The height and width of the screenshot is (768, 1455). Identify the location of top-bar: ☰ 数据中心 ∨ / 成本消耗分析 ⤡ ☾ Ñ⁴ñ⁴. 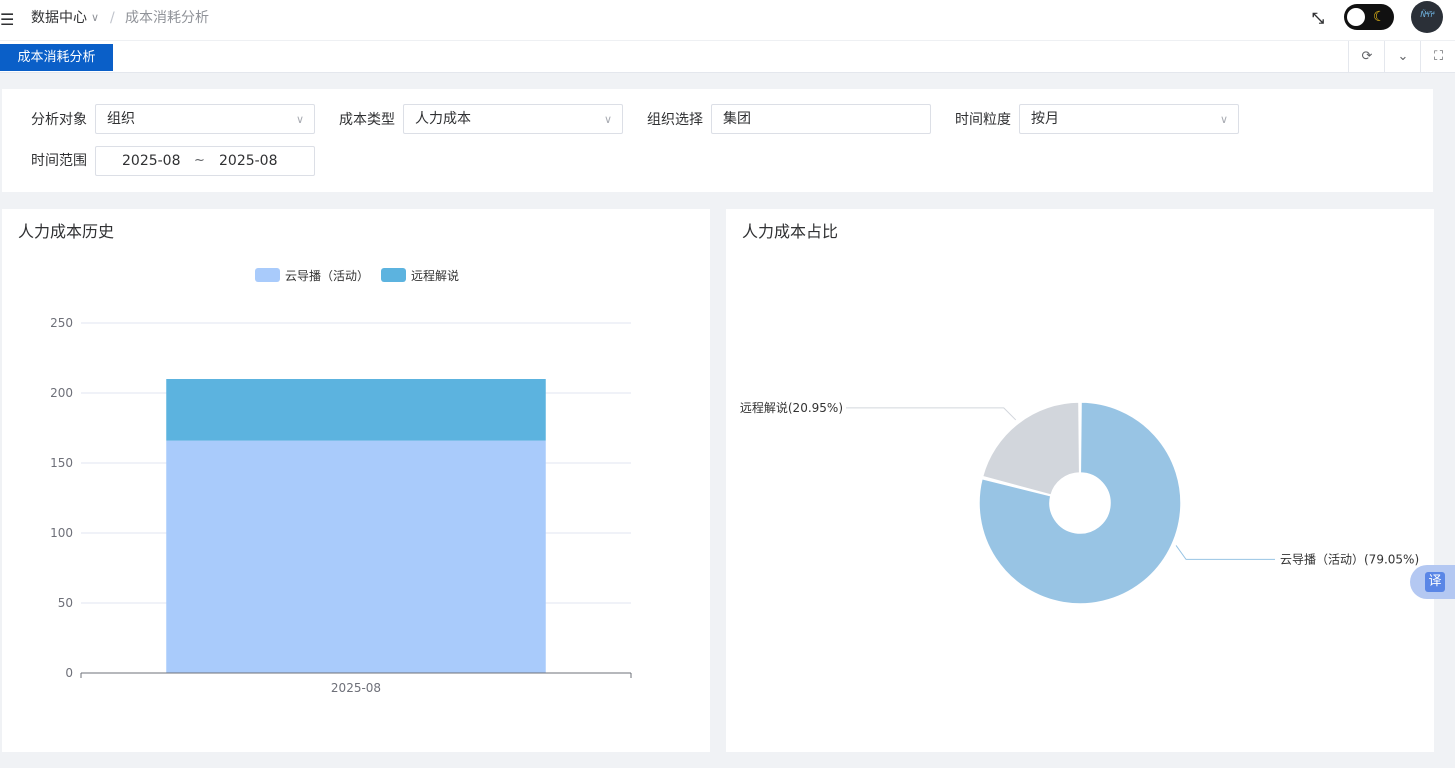
(727, 20).